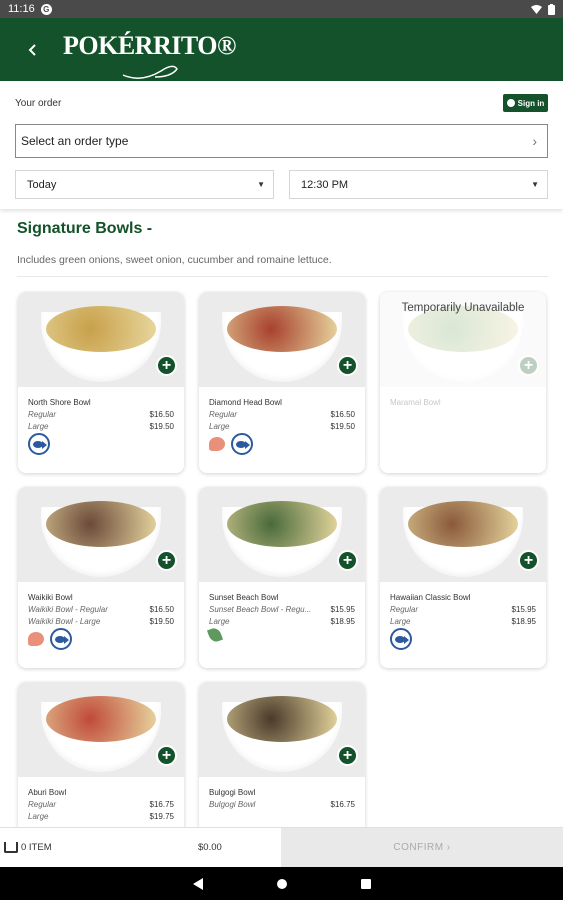 This screenshot has width=563, height=900. I want to click on price-row: Large $19.50, so click(101, 426).